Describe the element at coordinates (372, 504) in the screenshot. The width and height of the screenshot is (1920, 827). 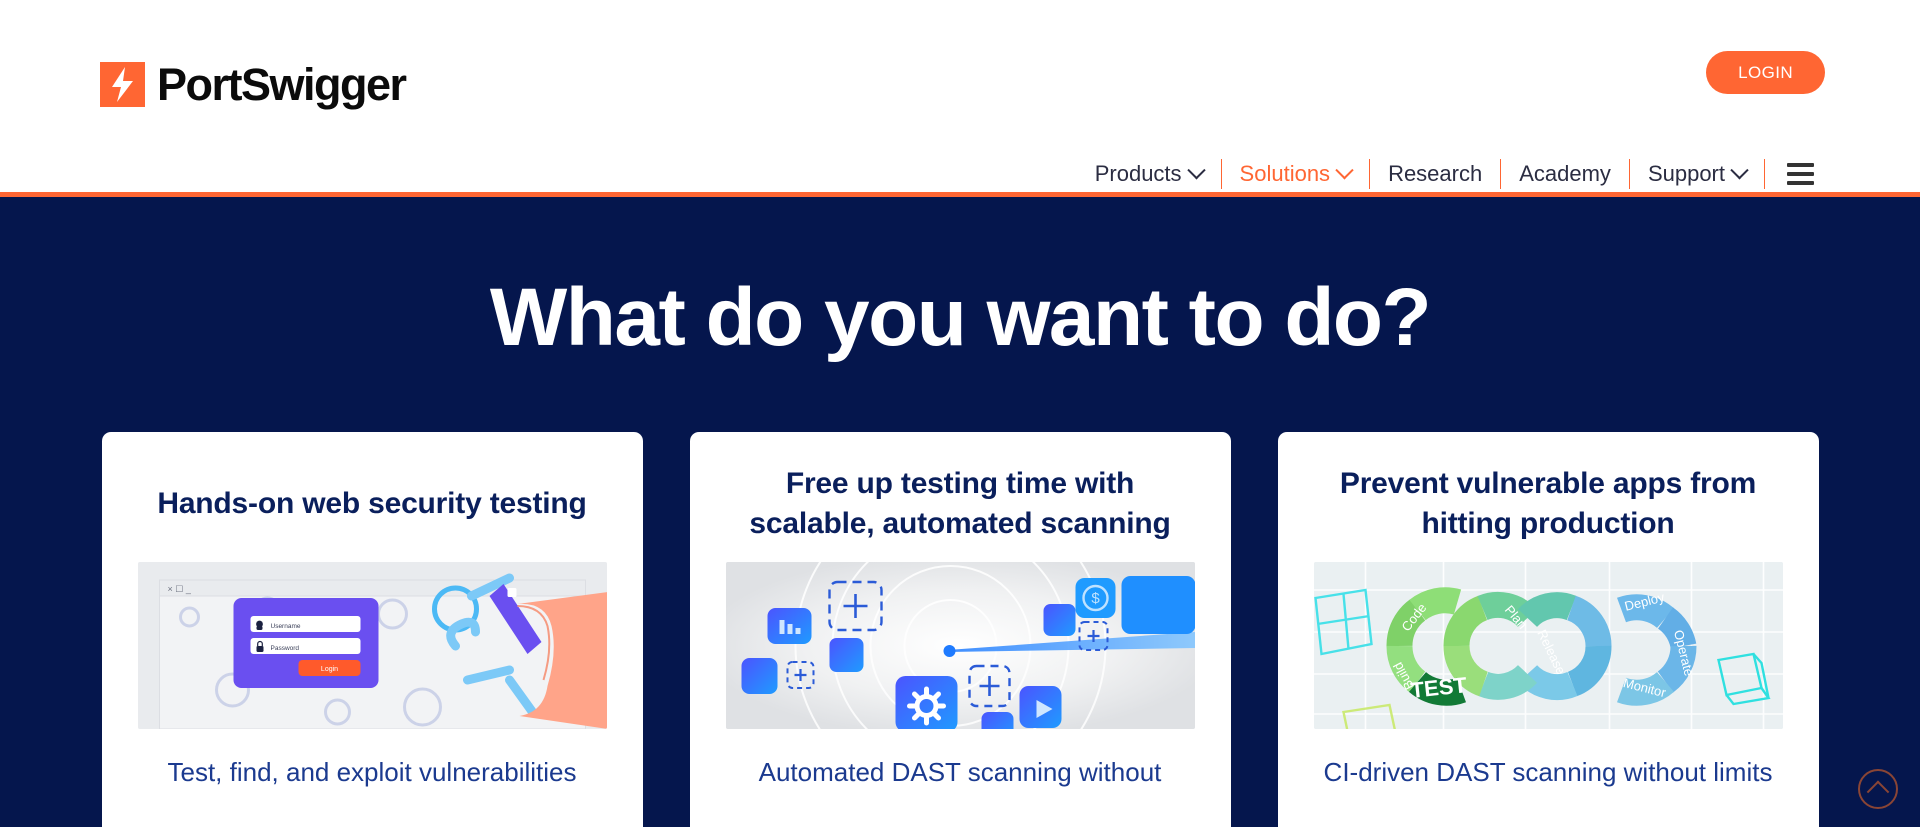
I see `card-title: Hands-on web security testing` at that location.